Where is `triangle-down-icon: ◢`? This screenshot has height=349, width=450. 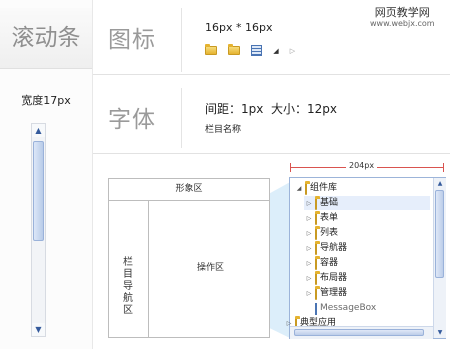 triangle-down-icon: ◢ is located at coordinates (299, 189).